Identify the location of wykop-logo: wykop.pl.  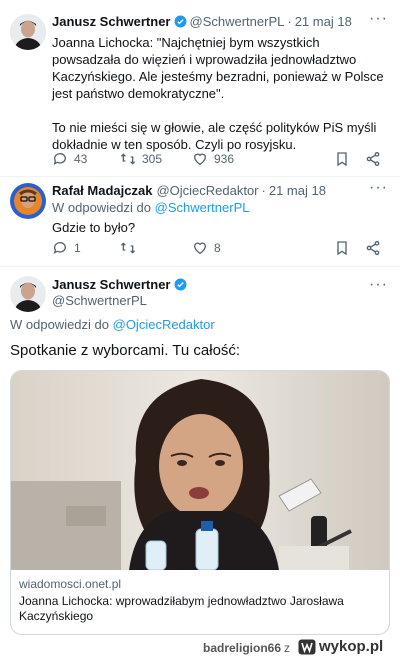
(340, 646).